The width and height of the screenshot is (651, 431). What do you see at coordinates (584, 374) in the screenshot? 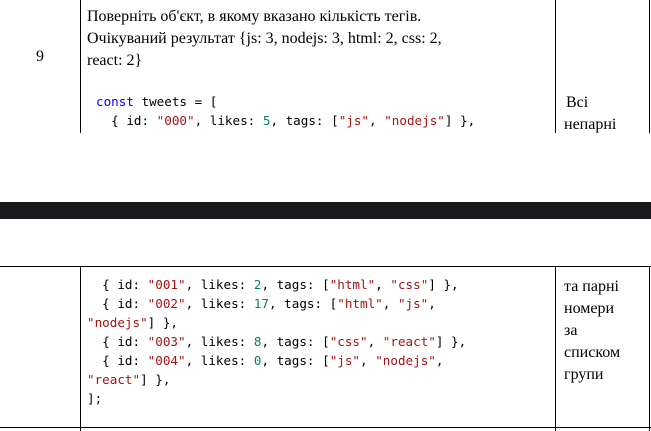
I see `note-line: групи` at bounding box center [584, 374].